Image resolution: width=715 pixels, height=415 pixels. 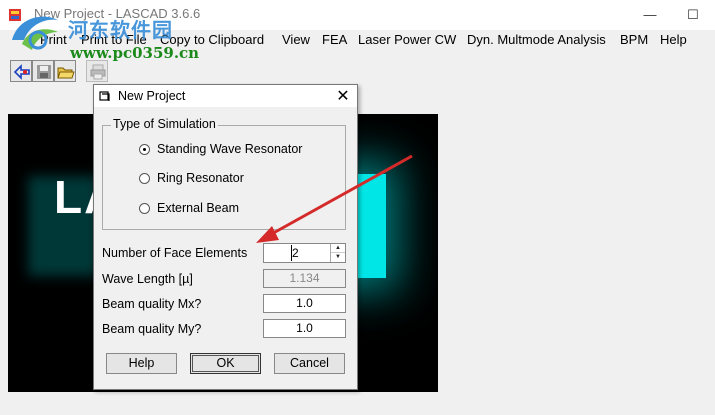 I want to click on radio-label: External Beam, so click(x=198, y=208).